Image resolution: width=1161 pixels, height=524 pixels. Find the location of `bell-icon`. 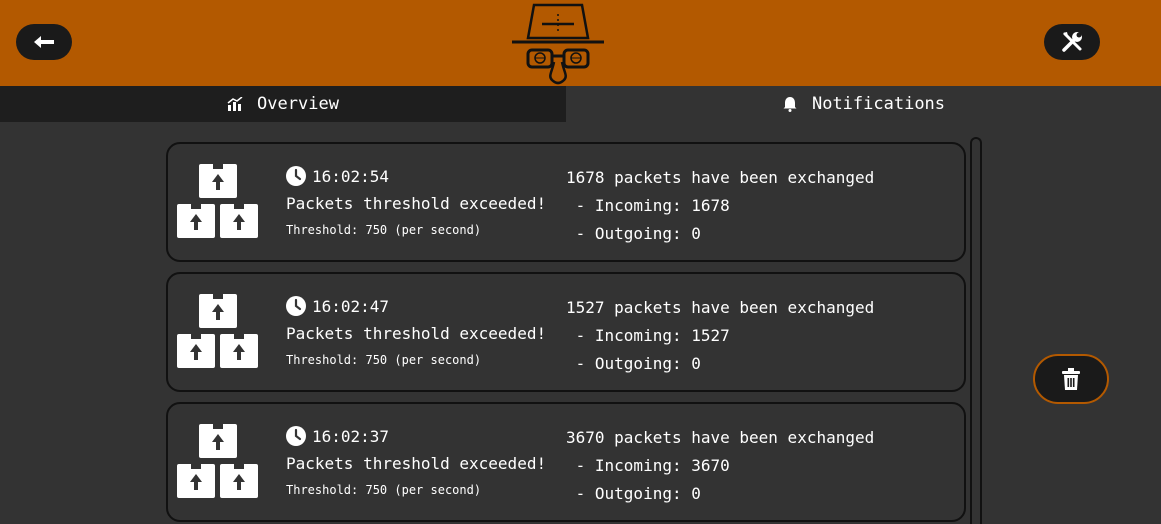

bell-icon is located at coordinates (790, 104).